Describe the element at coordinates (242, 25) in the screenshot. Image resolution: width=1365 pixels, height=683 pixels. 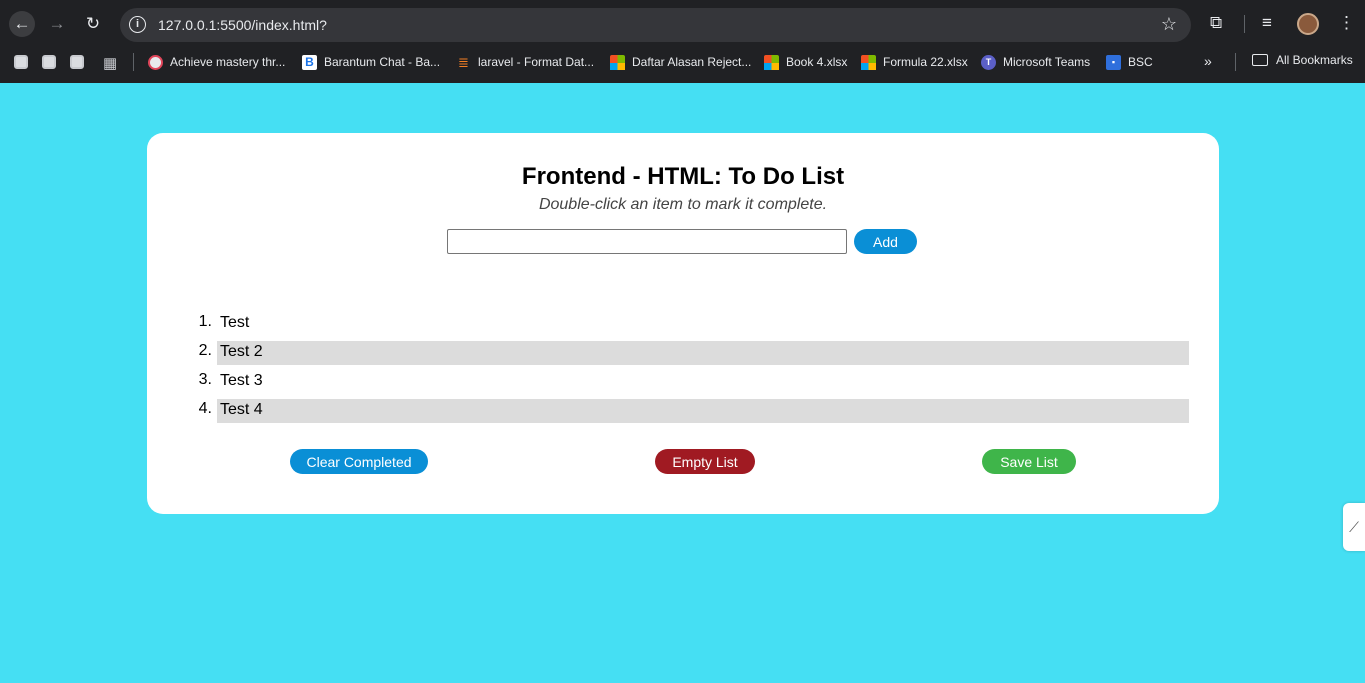
I see `address-url: 127.0.0.1:5500/index.html?` at that location.